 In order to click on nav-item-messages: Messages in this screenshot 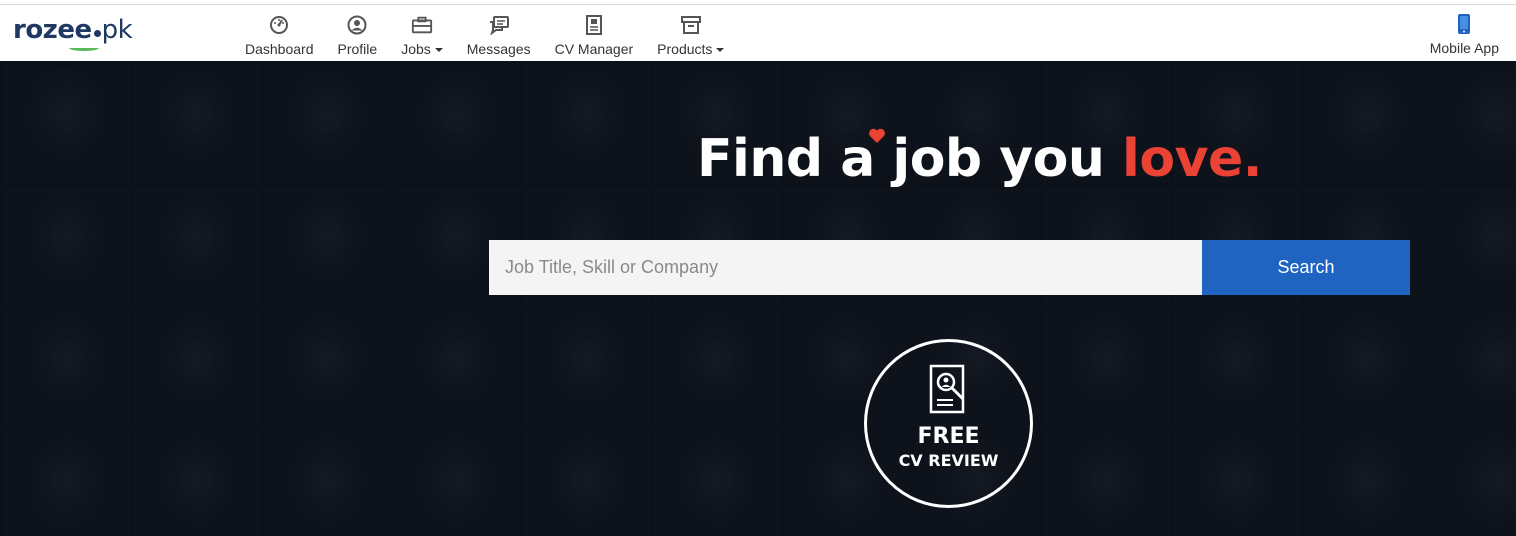, I will do `click(499, 33)`.